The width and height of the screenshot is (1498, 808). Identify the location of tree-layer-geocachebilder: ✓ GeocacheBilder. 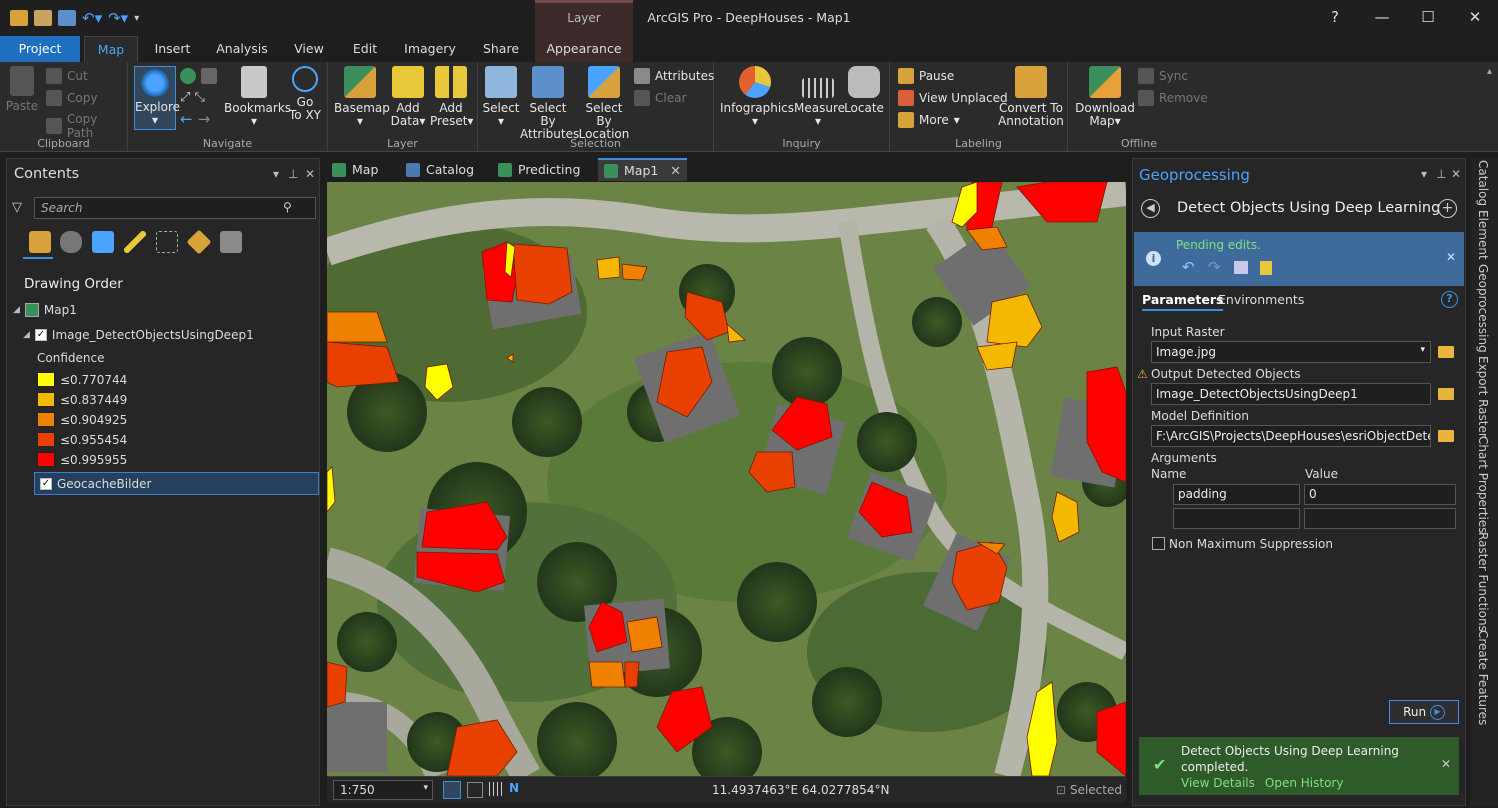
(176, 483).